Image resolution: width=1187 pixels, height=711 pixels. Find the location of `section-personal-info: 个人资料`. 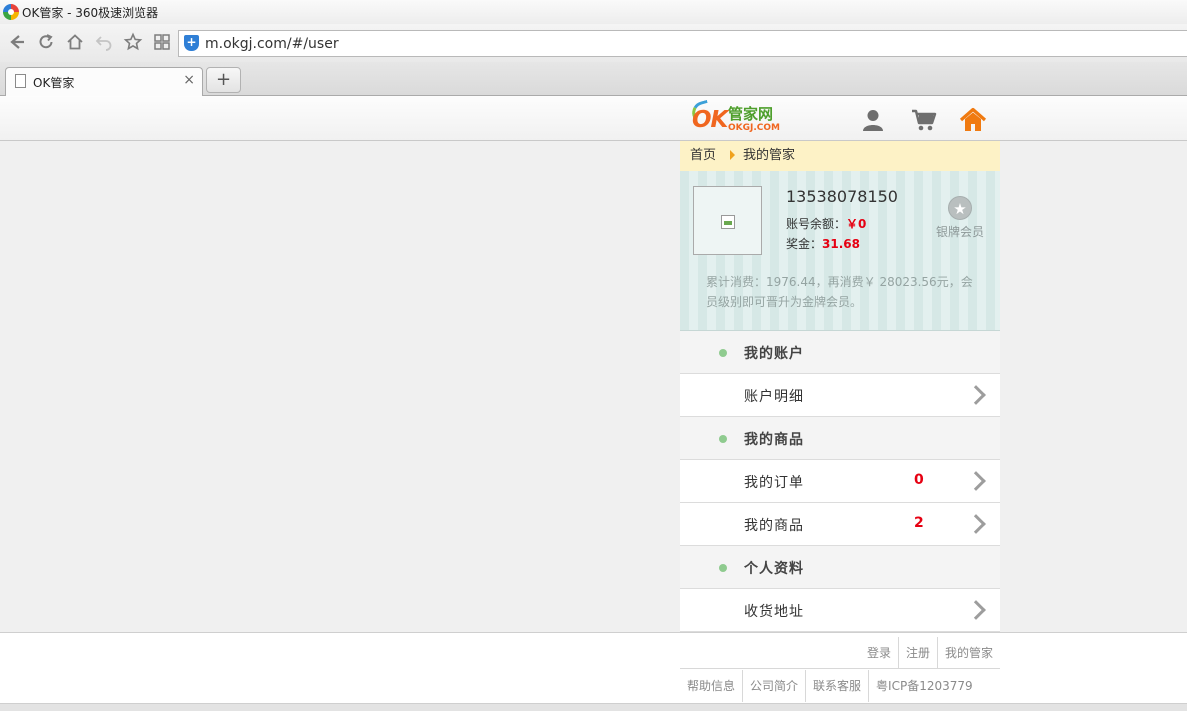

section-personal-info: 个人资料 is located at coordinates (840, 567).